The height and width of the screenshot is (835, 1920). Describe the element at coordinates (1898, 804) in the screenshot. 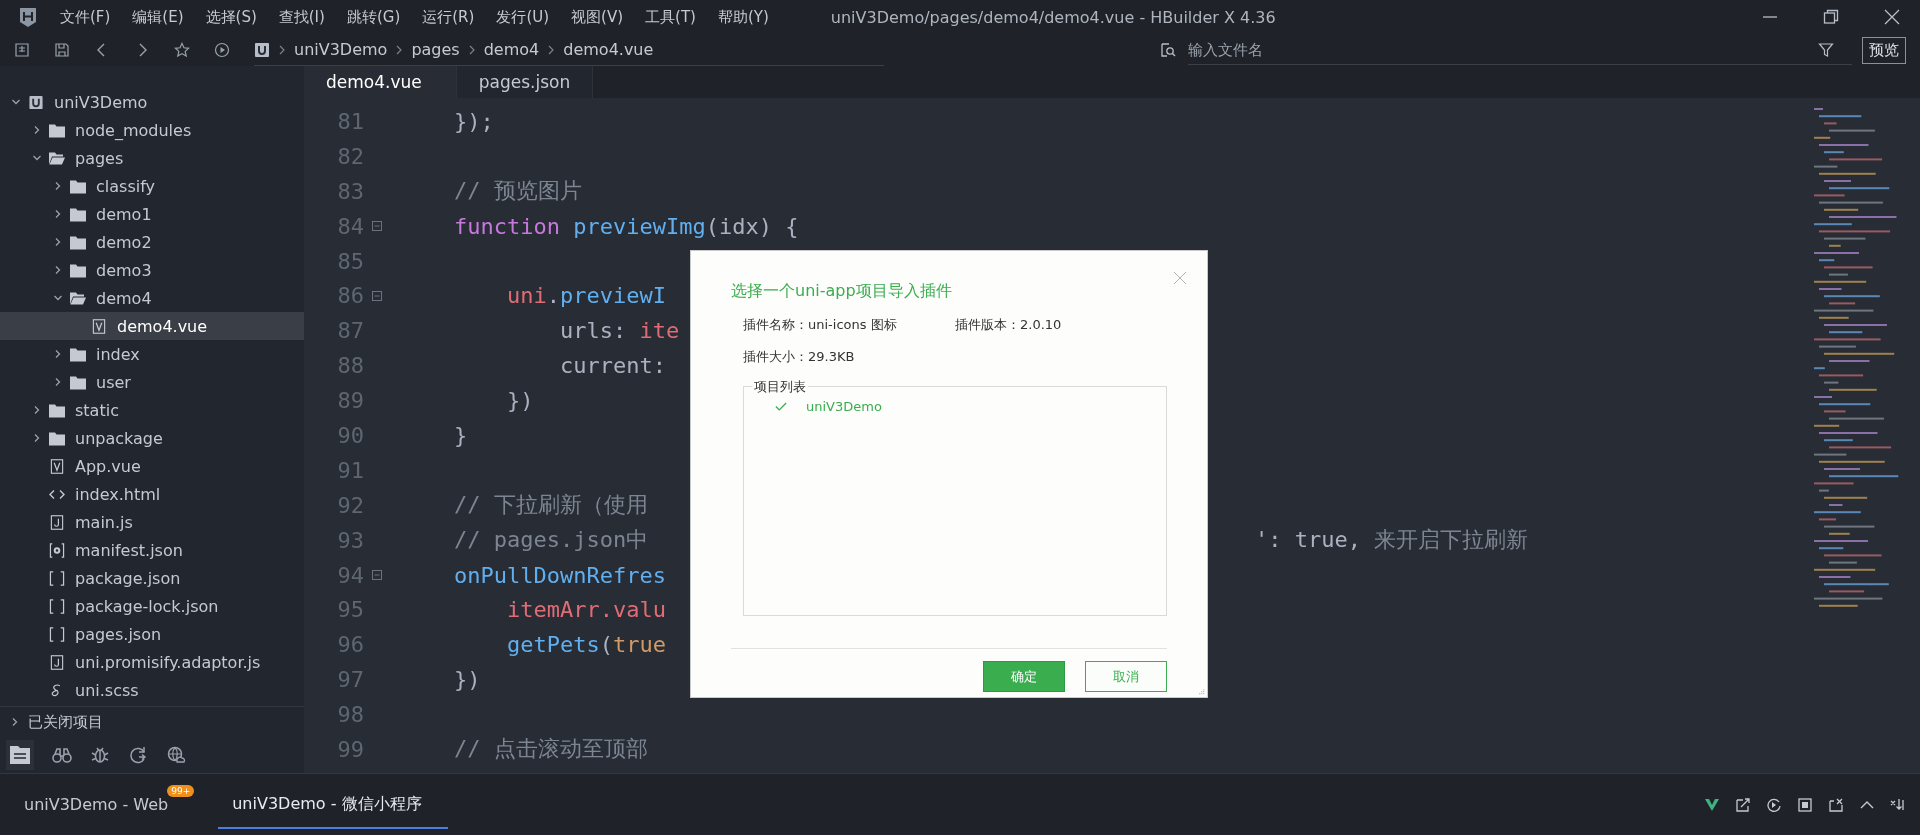

I see `collapse-panel-icon` at that location.